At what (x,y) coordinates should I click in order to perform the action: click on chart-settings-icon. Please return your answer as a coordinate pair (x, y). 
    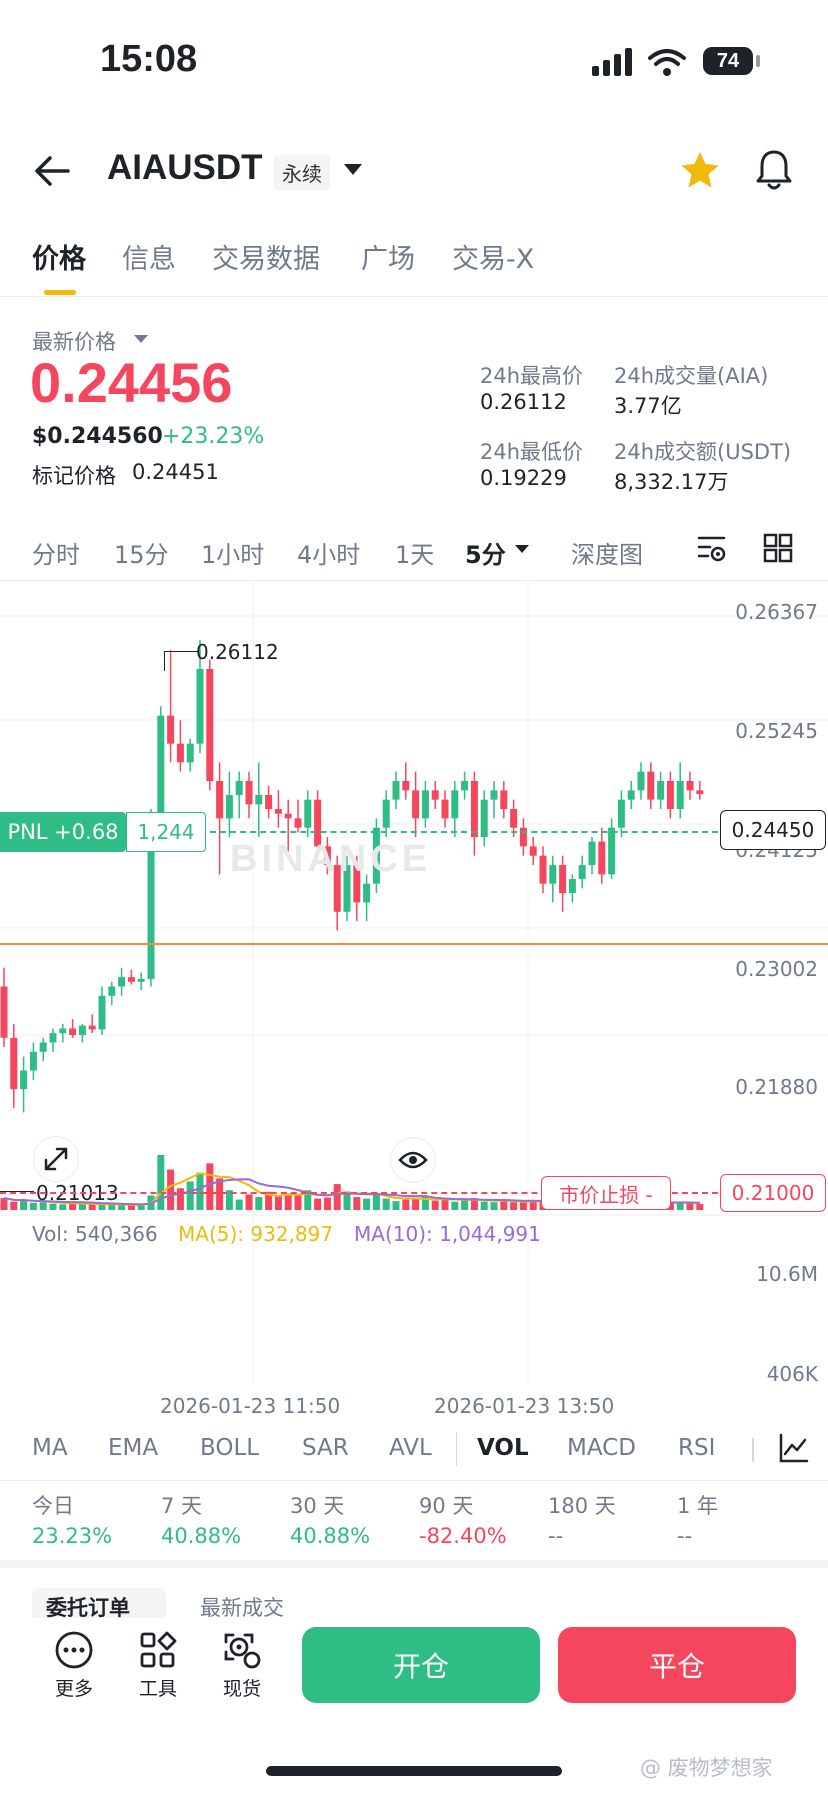
    Looking at the image, I should click on (712, 549).